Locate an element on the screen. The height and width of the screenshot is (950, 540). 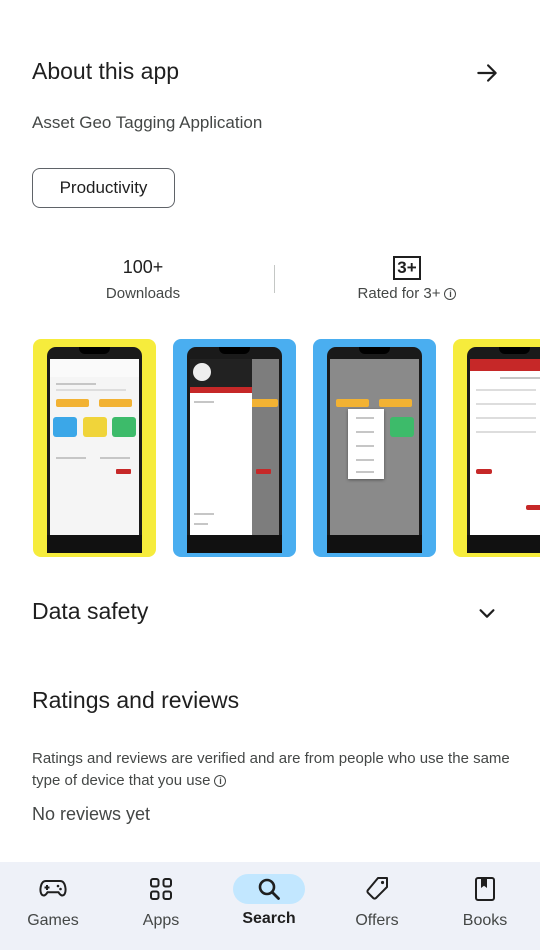
bookmark-icon is located at coordinates (485, 889).